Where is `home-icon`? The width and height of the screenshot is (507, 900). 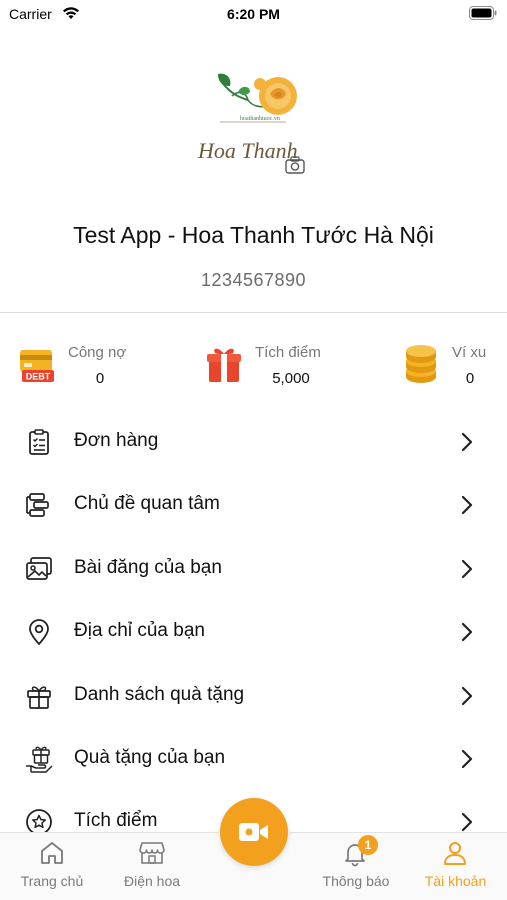 home-icon is located at coordinates (52, 853).